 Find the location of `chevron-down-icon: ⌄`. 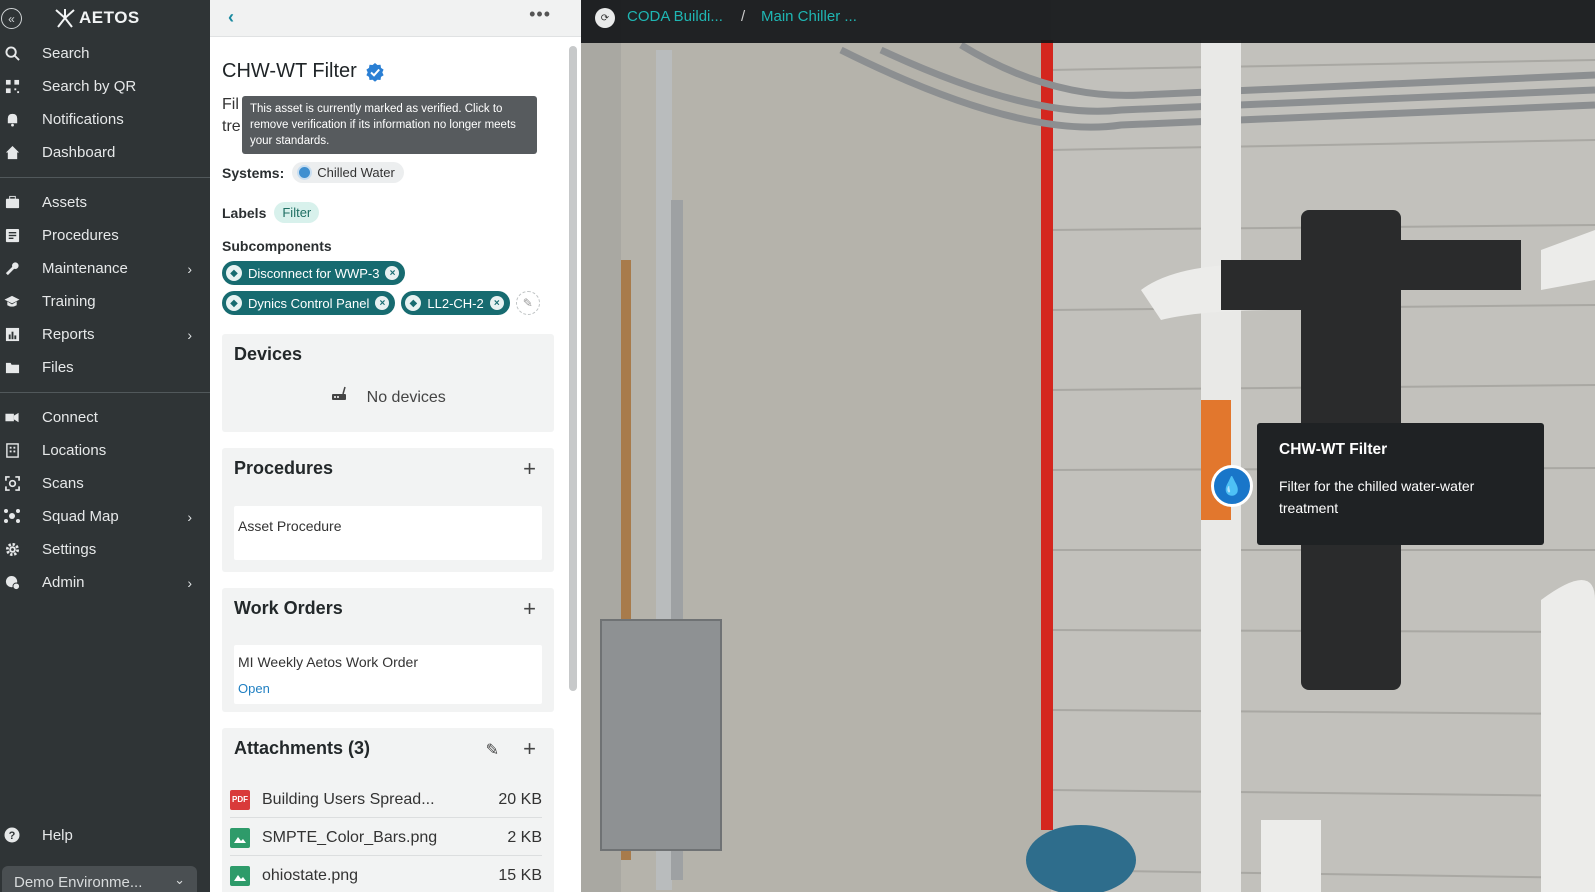

chevron-down-icon: ⌄ is located at coordinates (179, 879).